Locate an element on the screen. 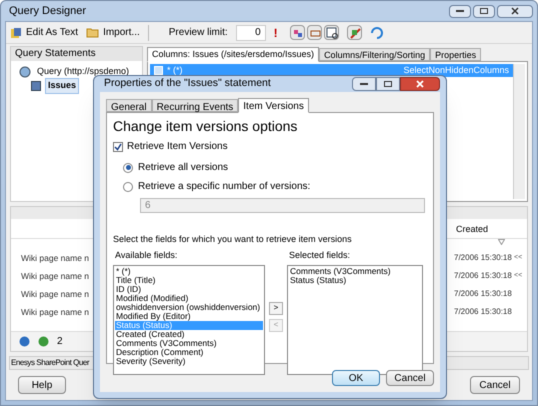 Image resolution: width=538 pixels, height=406 pixels. available-fields-list is located at coordinates (189, 320).